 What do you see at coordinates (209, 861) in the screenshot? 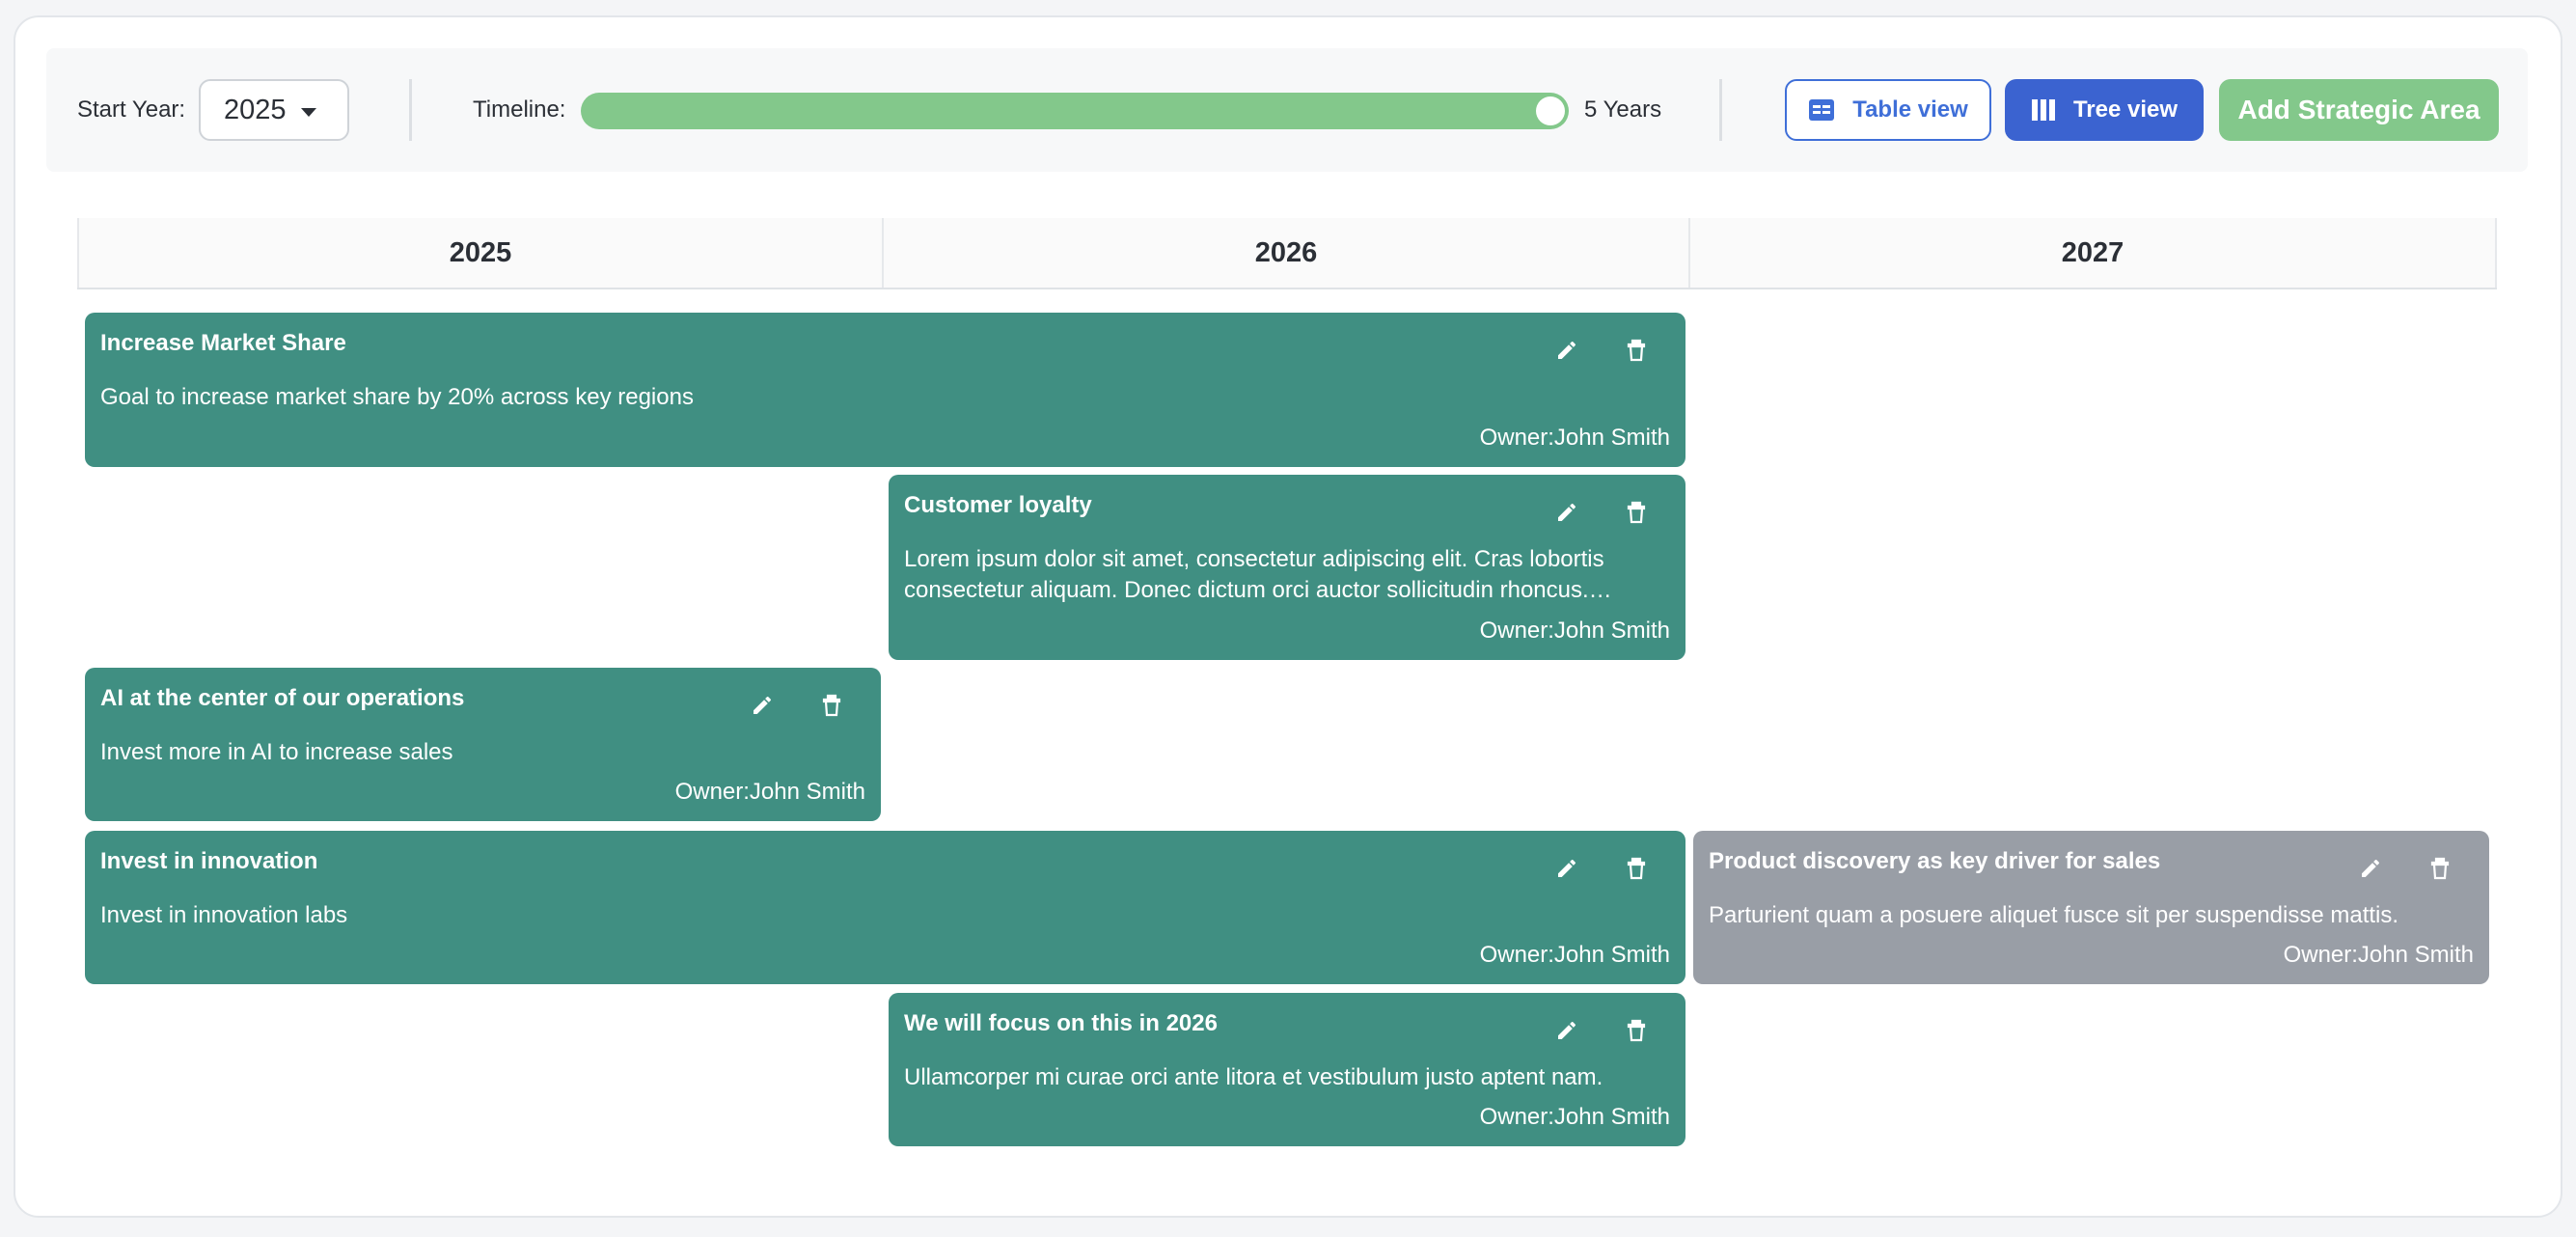
I see `goal-title: Invest in innovation` at bounding box center [209, 861].